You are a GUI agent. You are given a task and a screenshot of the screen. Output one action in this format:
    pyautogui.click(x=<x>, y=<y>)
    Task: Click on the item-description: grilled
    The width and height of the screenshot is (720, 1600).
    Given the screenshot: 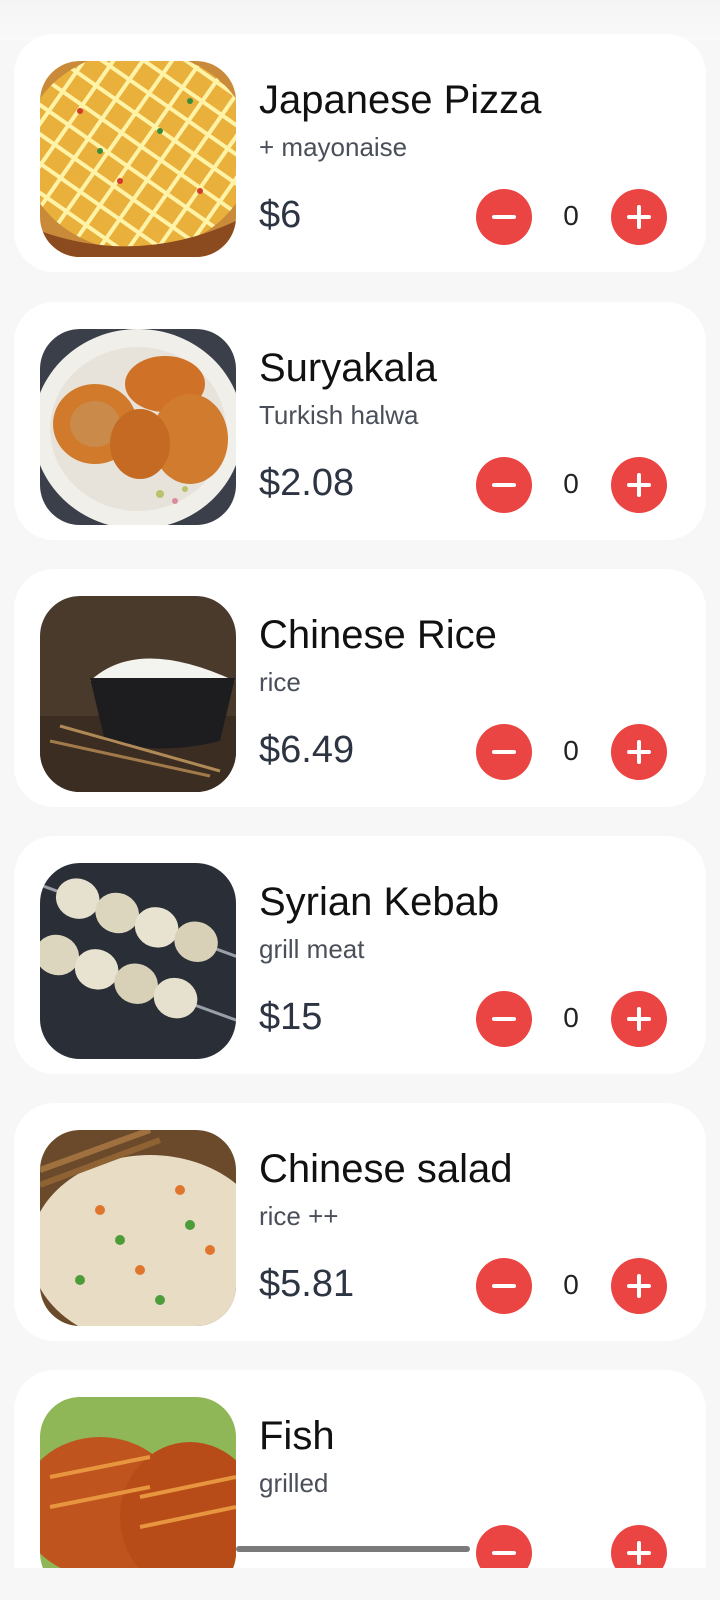 What is the action you would take?
    pyautogui.click(x=294, y=1483)
    